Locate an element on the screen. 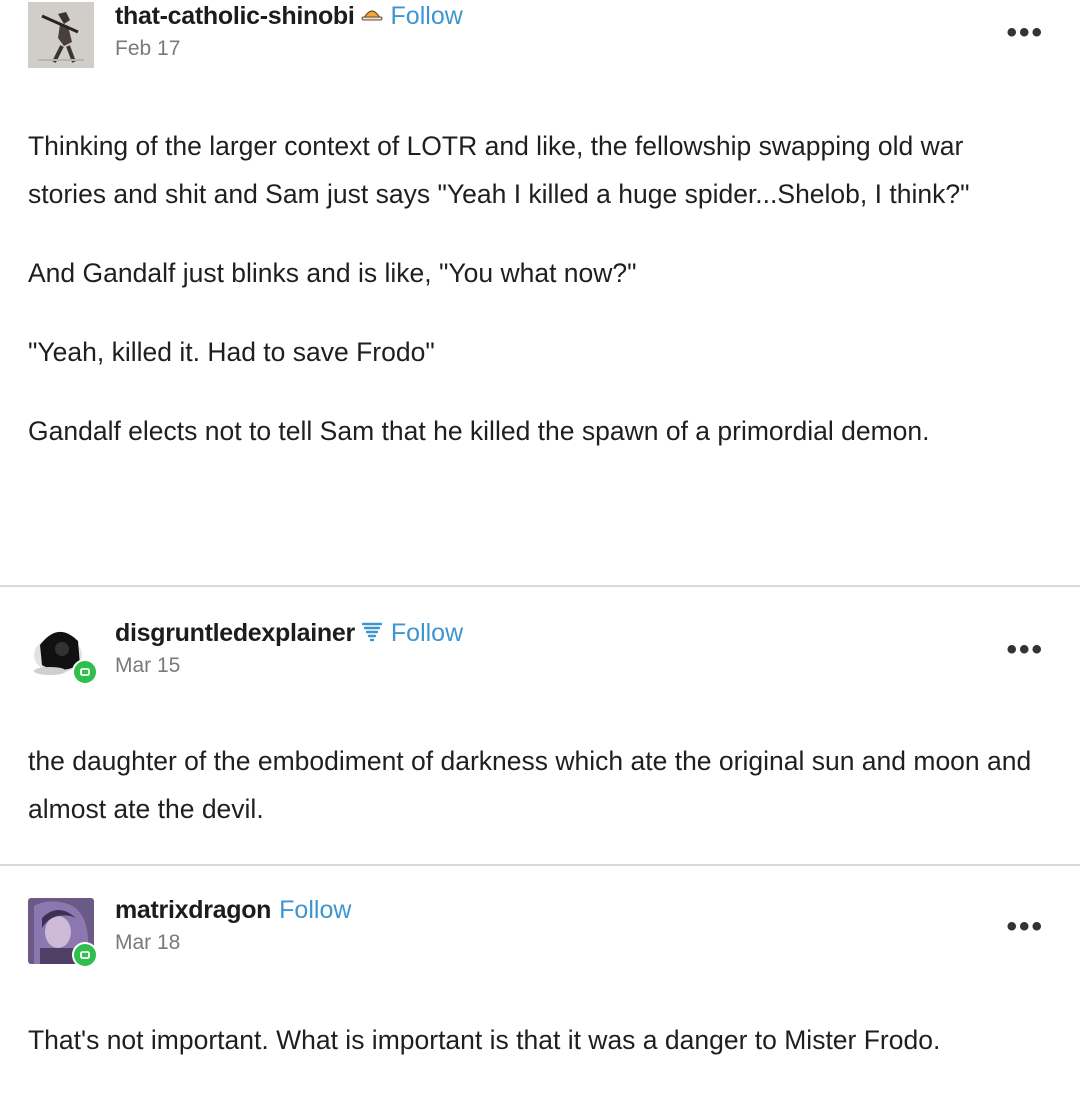 The height and width of the screenshot is (1118, 1080). name-line: matrixdragon Follow is located at coordinates (233, 910).